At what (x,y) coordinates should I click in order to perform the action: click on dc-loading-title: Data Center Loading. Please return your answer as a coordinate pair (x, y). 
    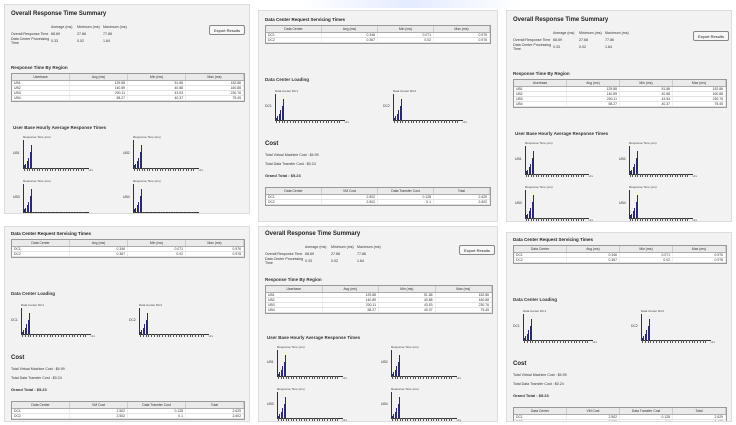
    Looking at the image, I should click on (33, 293).